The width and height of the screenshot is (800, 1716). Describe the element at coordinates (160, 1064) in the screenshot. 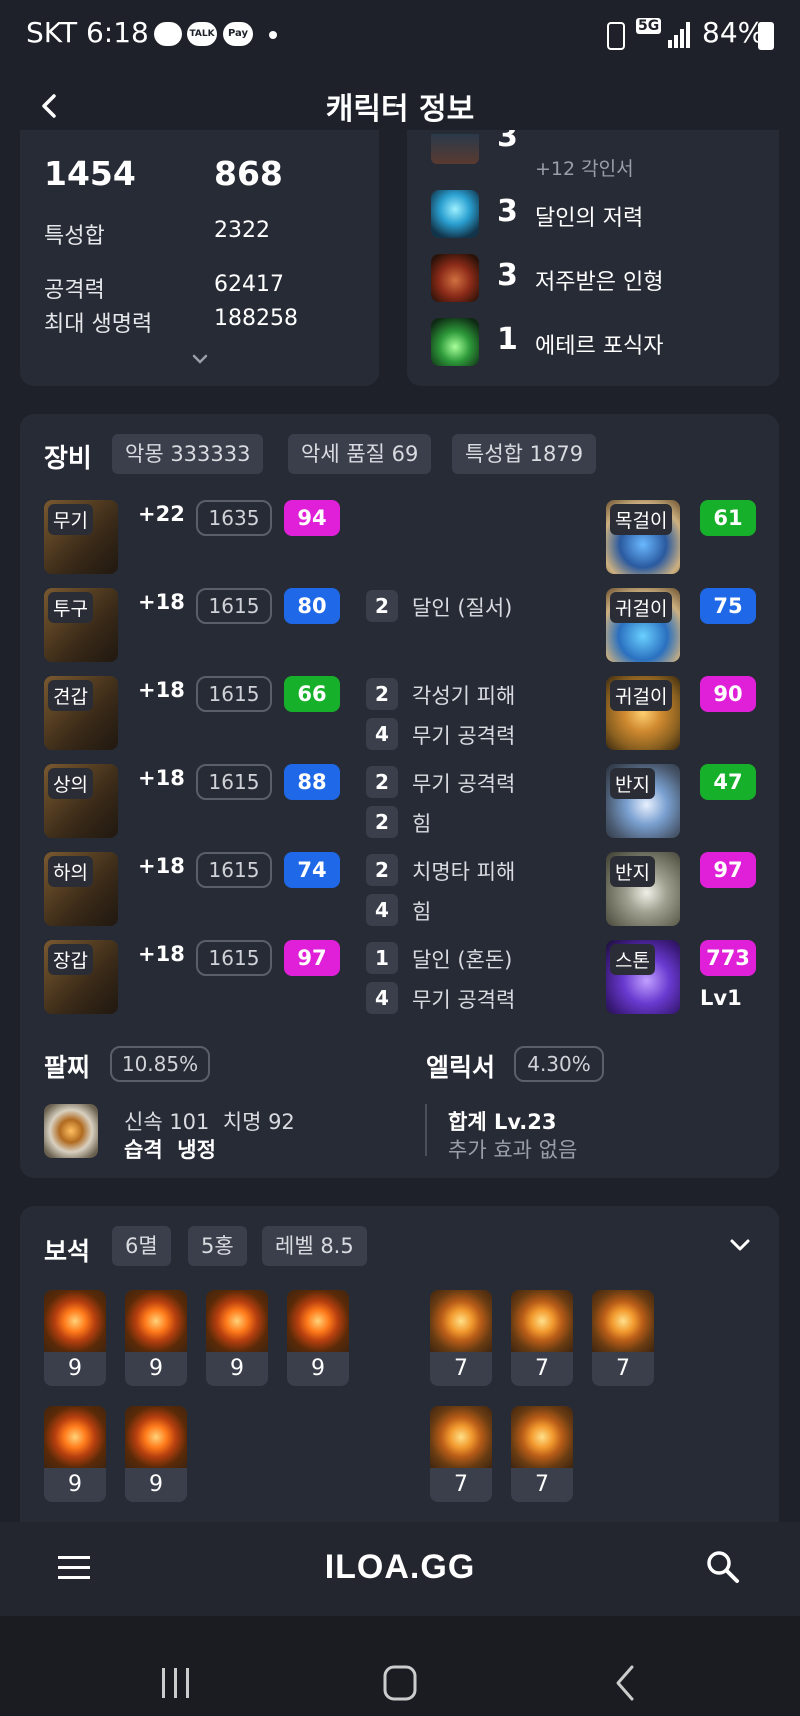

I see `bracelet-percent: 10.85%` at that location.